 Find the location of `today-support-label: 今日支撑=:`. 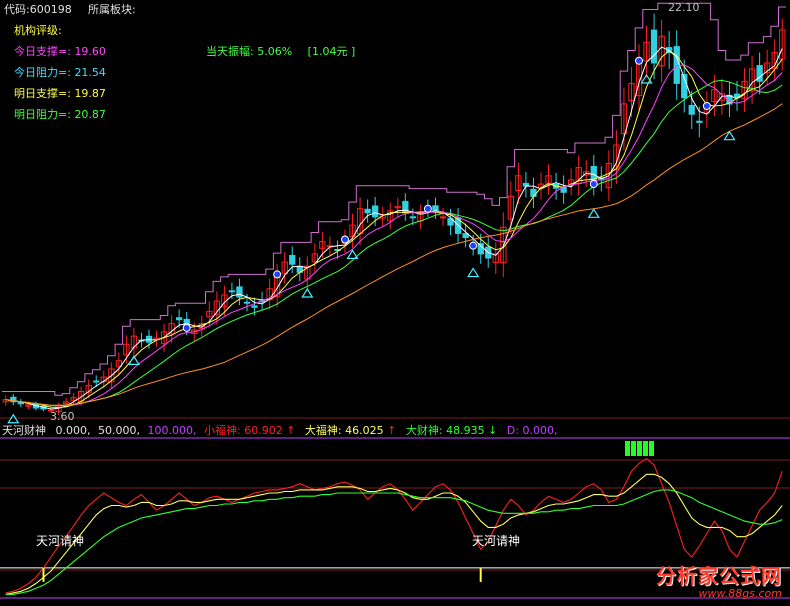

today-support-label: 今日支撑=: is located at coordinates (42, 51).